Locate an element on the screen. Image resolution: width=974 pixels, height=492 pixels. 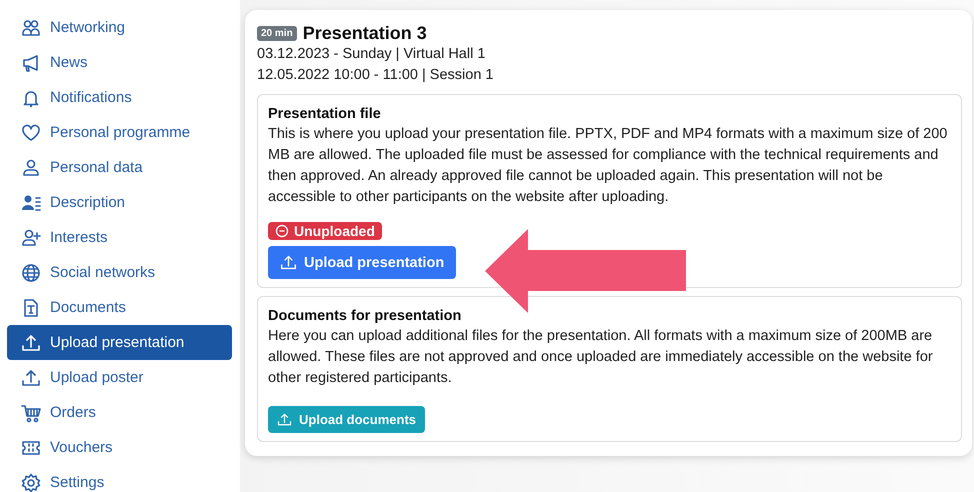
profile-list-icon is located at coordinates (31, 202).